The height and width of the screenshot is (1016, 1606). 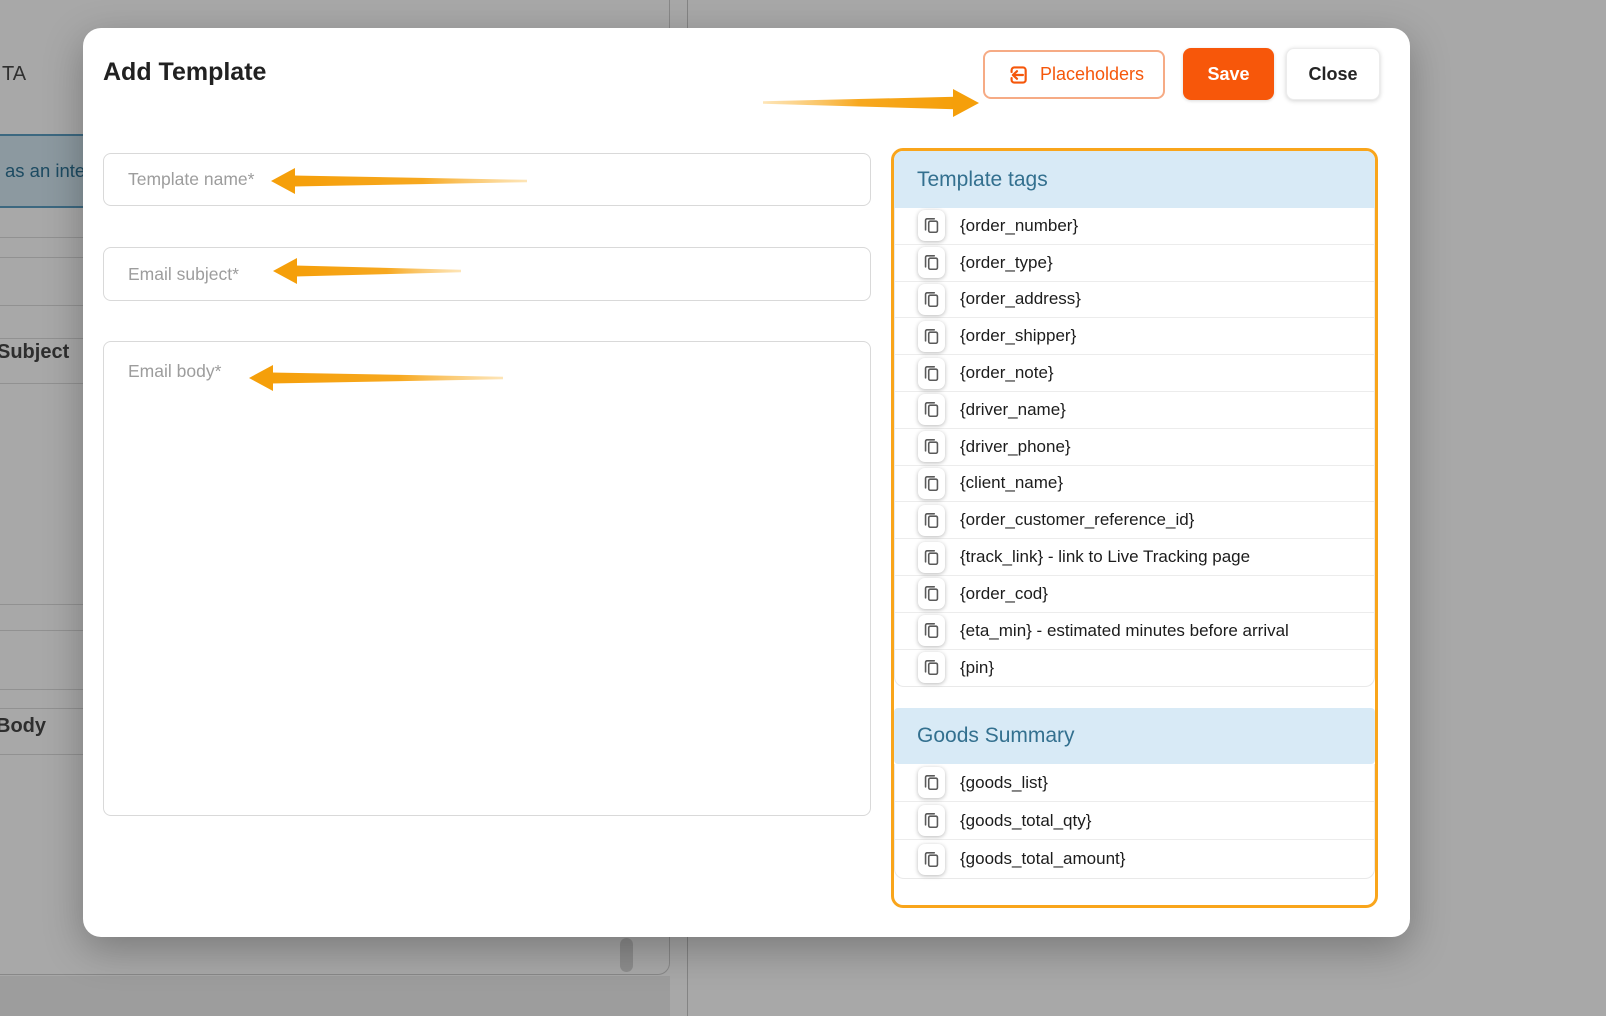 I want to click on close-button-label: Close, so click(x=1333, y=73).